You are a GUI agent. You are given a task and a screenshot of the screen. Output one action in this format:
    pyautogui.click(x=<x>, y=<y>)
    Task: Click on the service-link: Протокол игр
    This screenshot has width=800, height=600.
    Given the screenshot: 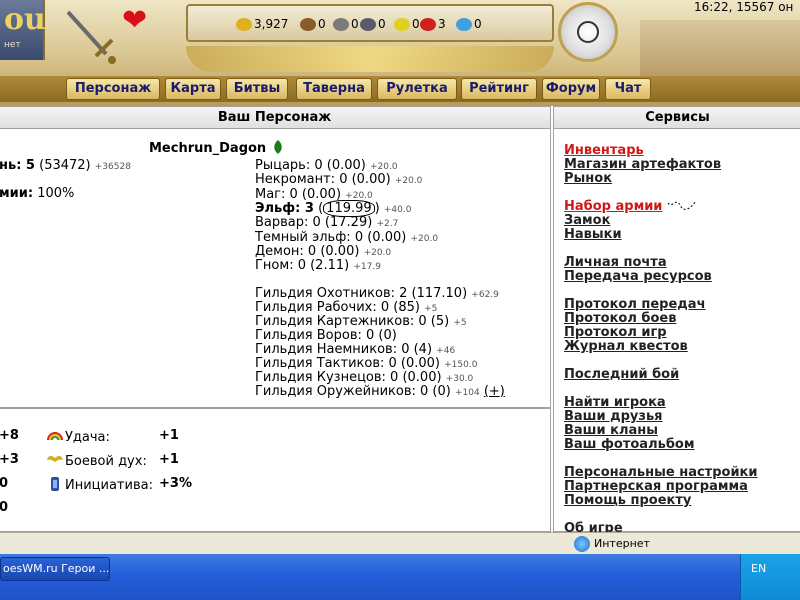 What is the action you would take?
    pyautogui.click(x=615, y=332)
    